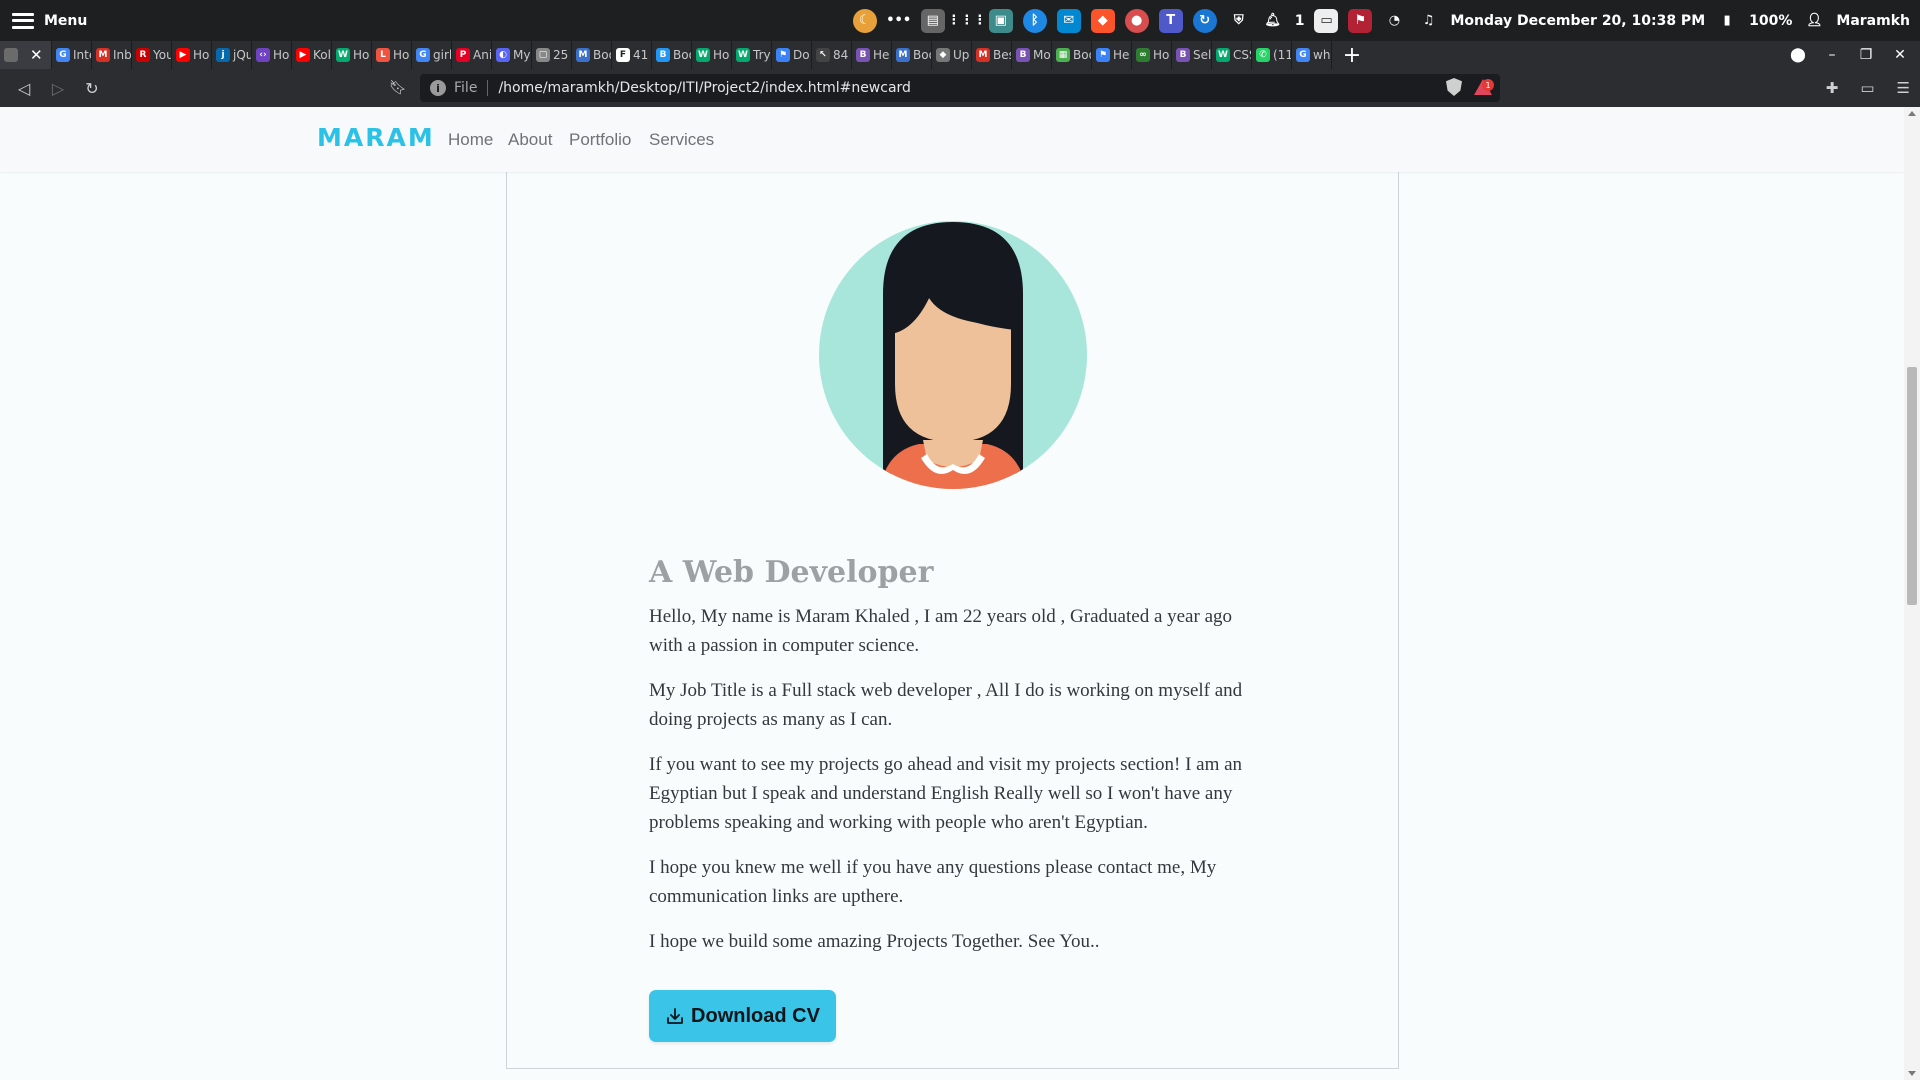  I want to click on update-icon: ↻, so click(1204, 20).